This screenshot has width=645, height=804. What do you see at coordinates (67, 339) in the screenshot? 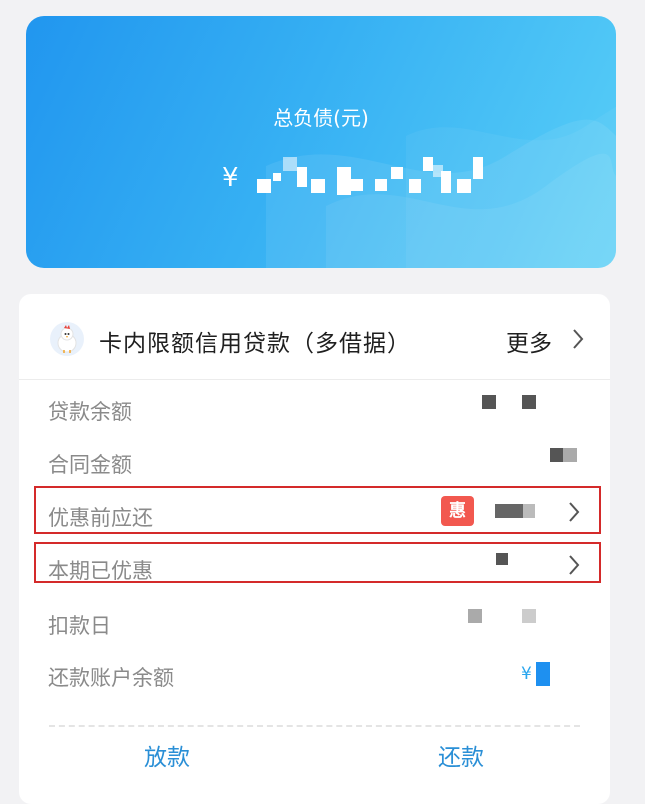
I see `chicken-mascot-icon` at bounding box center [67, 339].